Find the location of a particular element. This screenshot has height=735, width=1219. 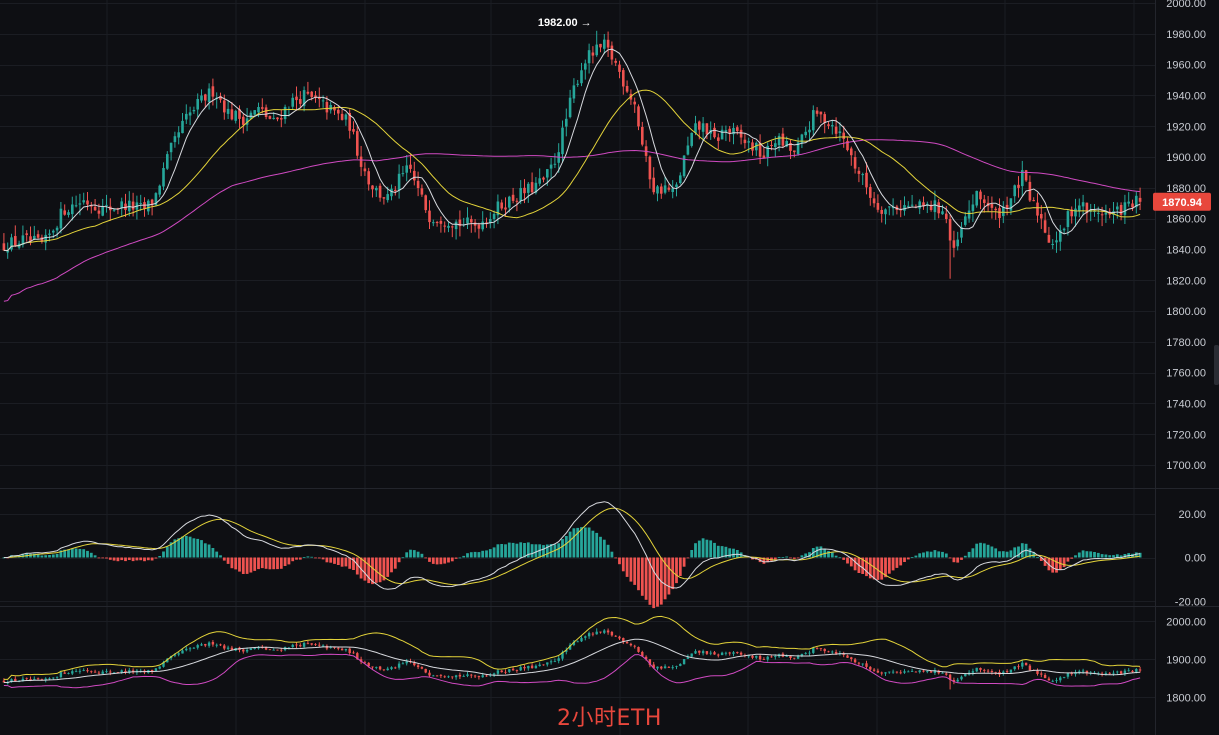

axis-tick-label: 0.00 is located at coordinates (1195, 559).